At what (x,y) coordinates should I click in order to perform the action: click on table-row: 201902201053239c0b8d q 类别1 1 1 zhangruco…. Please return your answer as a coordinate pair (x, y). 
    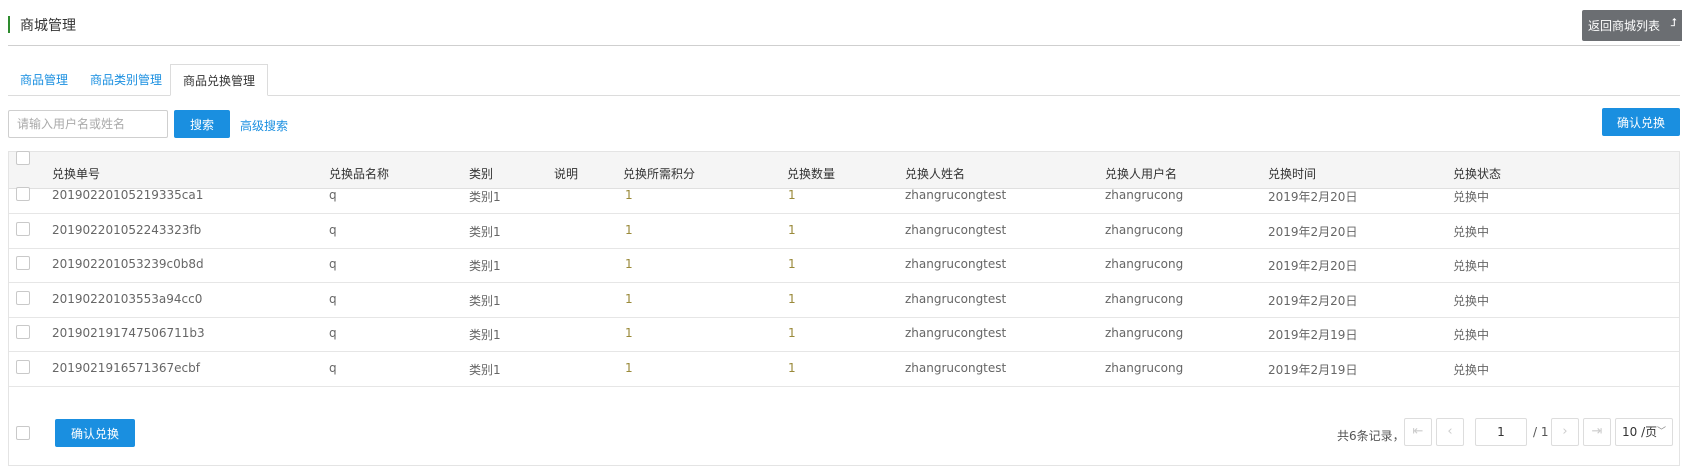
    Looking at the image, I should click on (844, 264).